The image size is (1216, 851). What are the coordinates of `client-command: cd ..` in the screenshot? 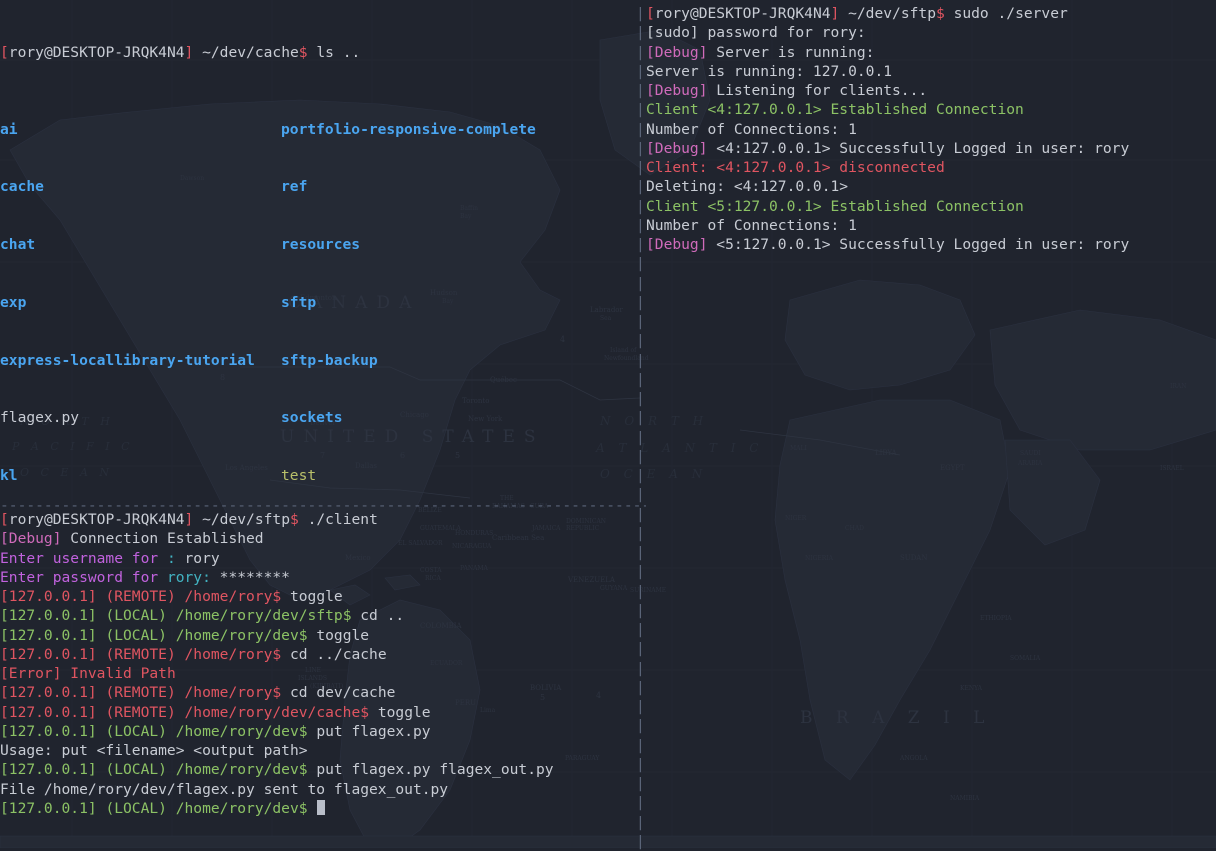 It's located at (377, 615).